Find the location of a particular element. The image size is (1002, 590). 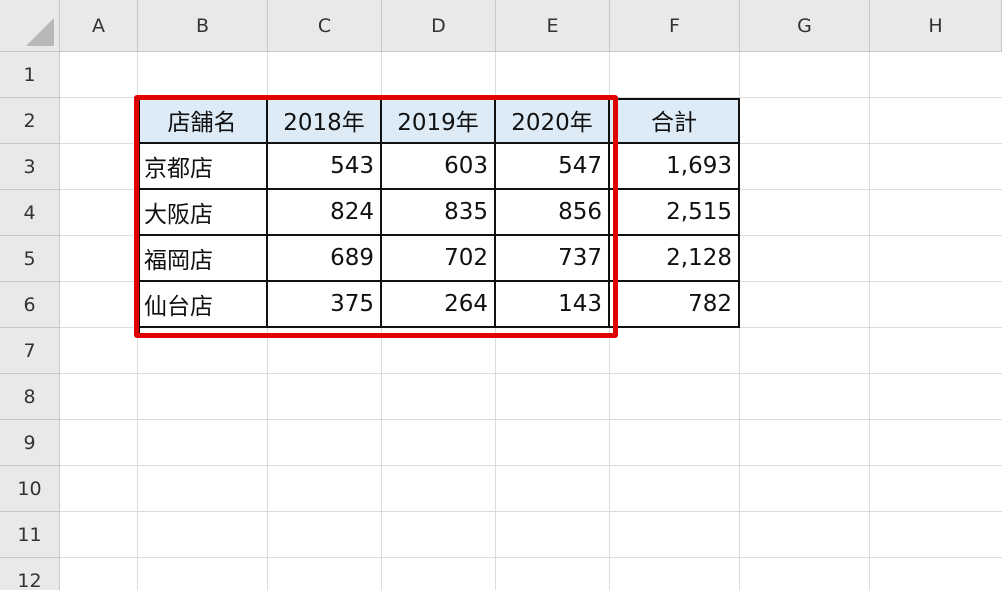

table-header-cell: 2020年 is located at coordinates (553, 121).